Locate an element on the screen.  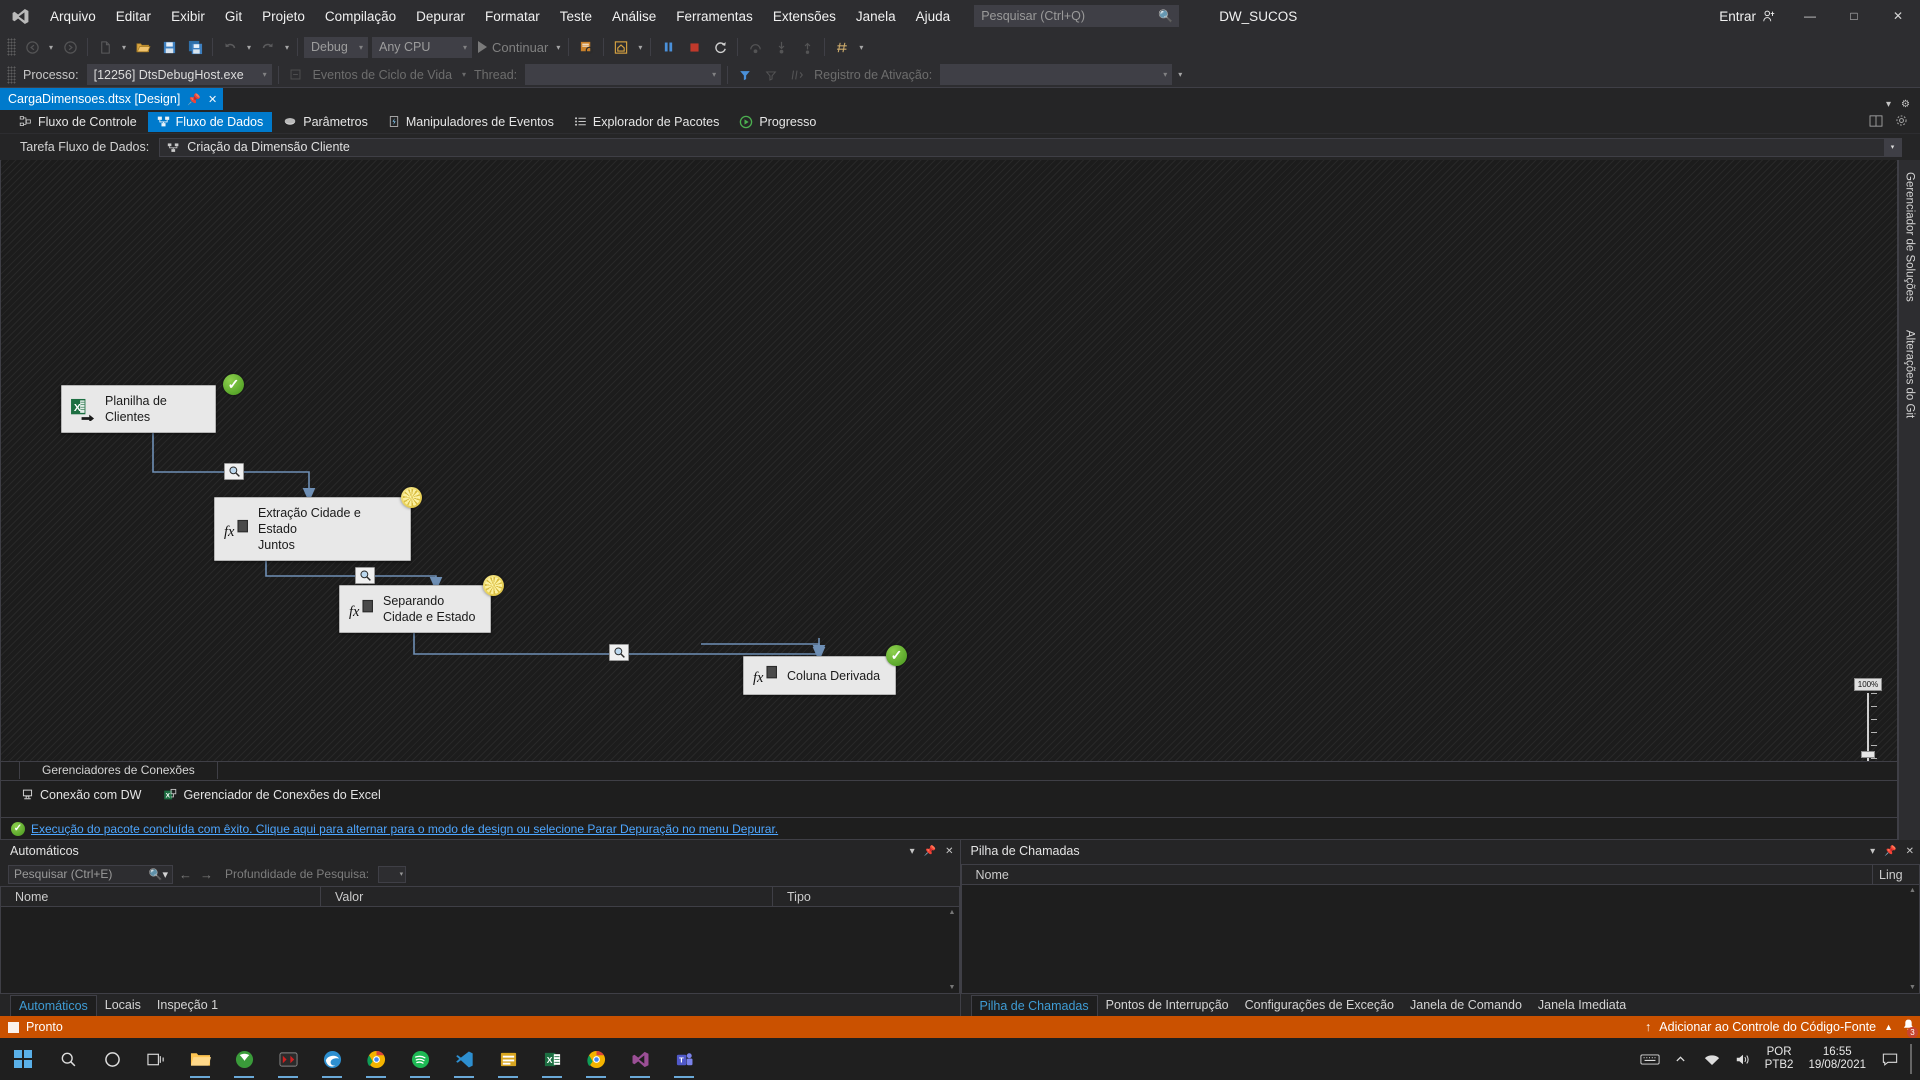
taskbar-app-chrome-icon is located at coordinates (376, 1059).